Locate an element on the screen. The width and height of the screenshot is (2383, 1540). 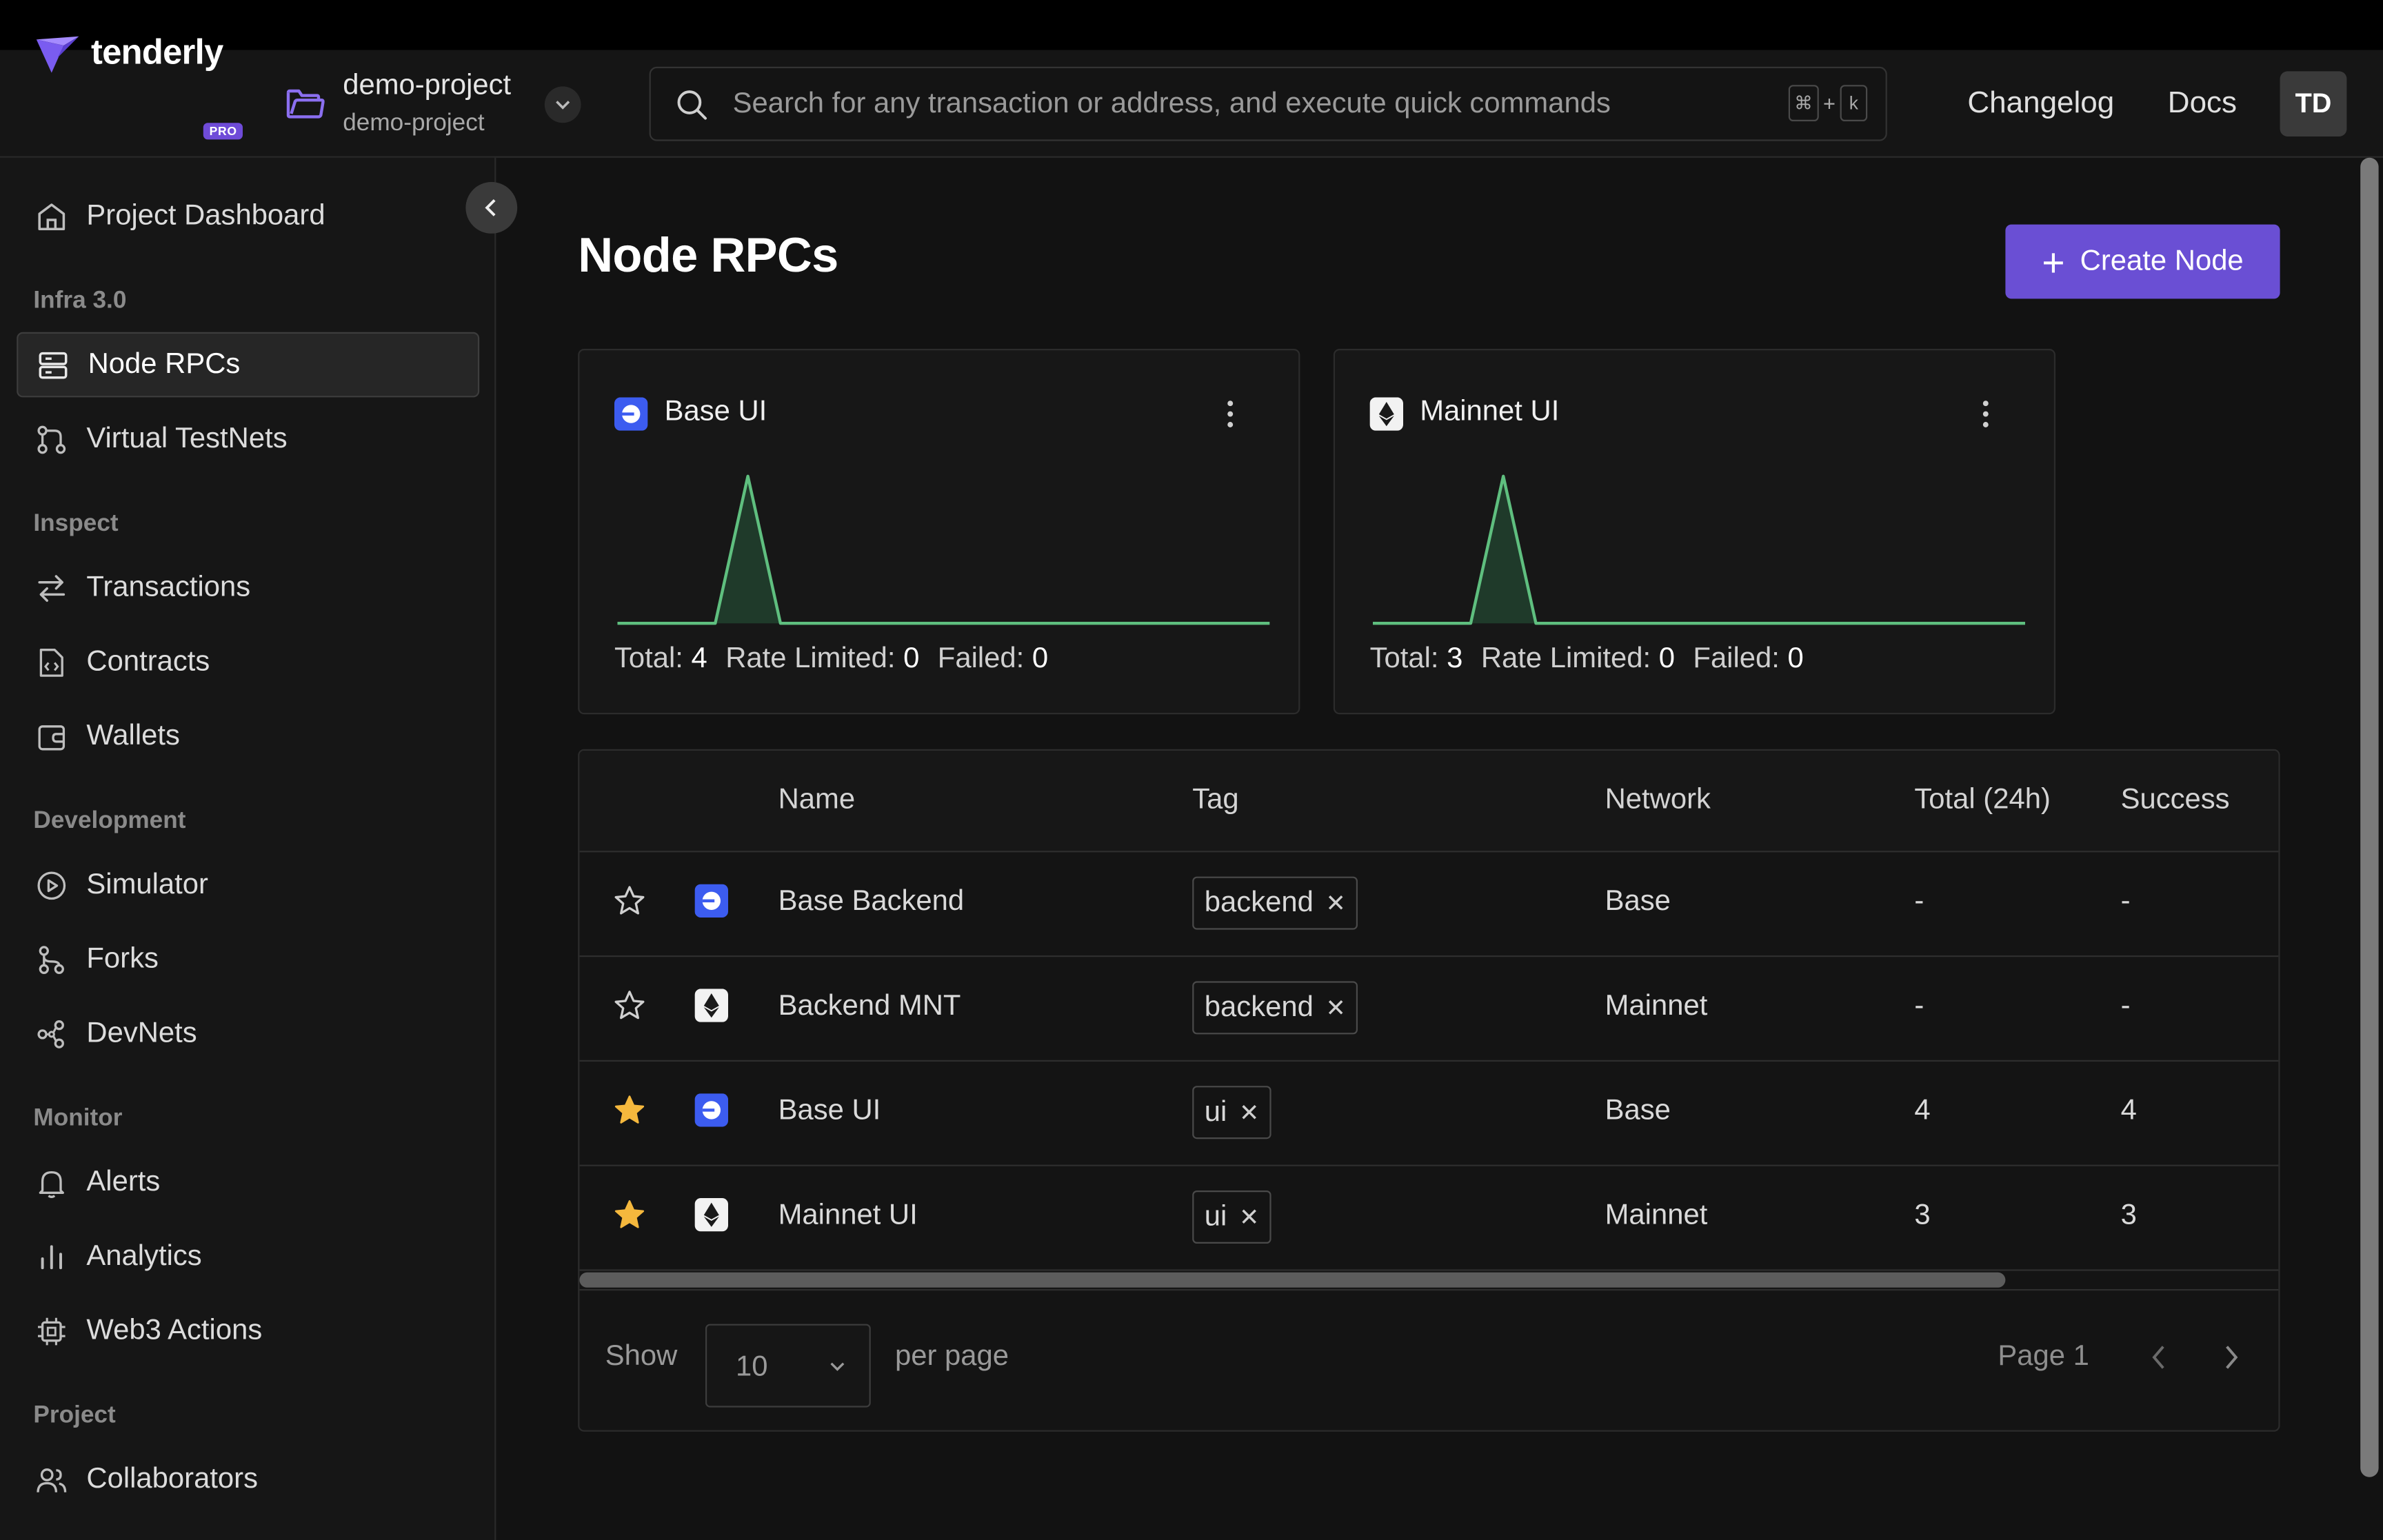
sidebar-item-analytics: Analytics is located at coordinates (248, 1256).